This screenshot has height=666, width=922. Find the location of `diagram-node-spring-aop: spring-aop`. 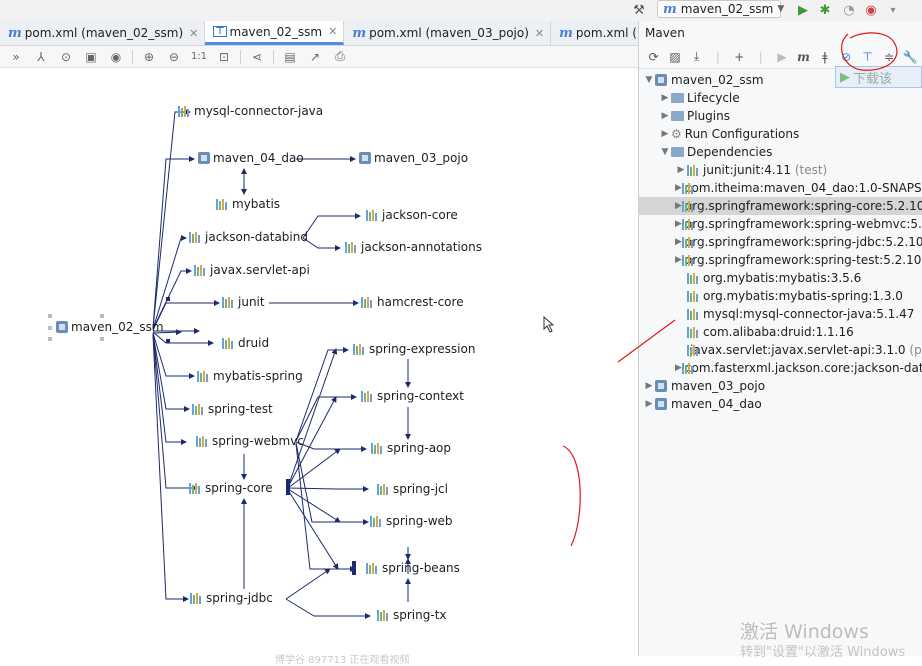

diagram-node-spring-aop: spring-aop is located at coordinates (411, 448).